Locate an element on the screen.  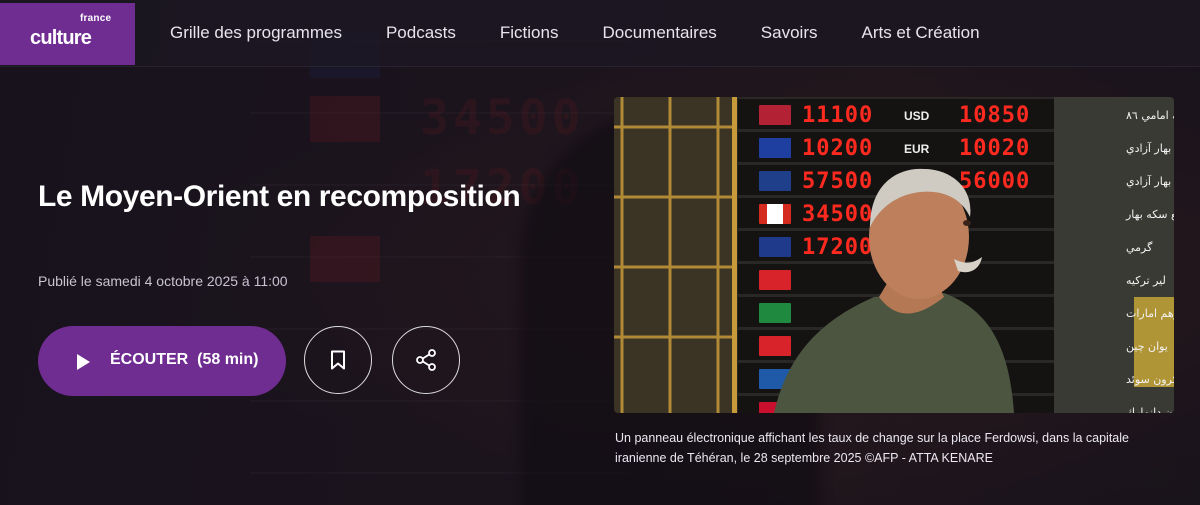
buy-rate: 17200 is located at coordinates (837, 247).